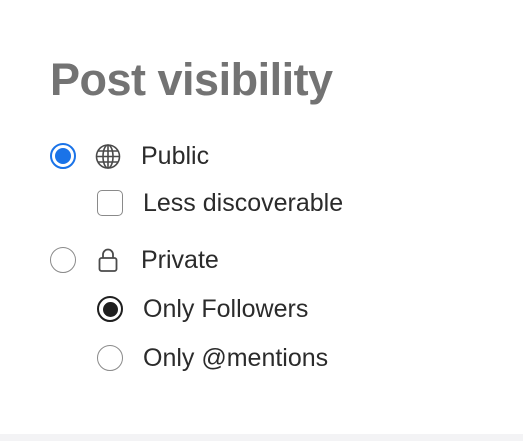  What do you see at coordinates (175, 156) in the screenshot?
I see `option-public-label: Public` at bounding box center [175, 156].